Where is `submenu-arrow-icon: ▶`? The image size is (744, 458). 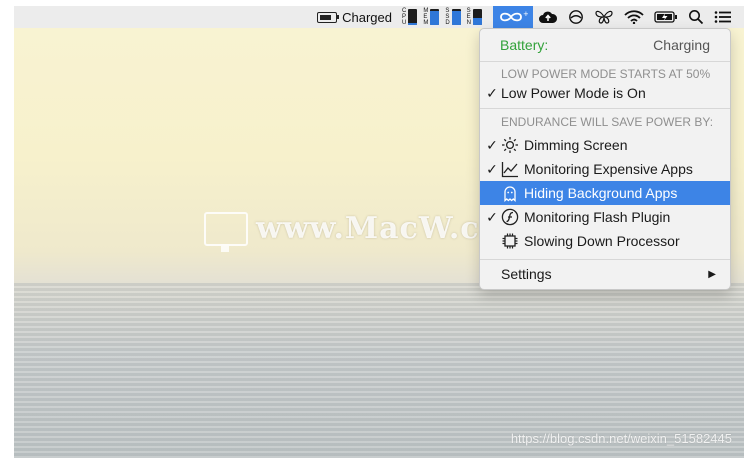
submenu-arrow-icon: ▶ is located at coordinates (712, 274).